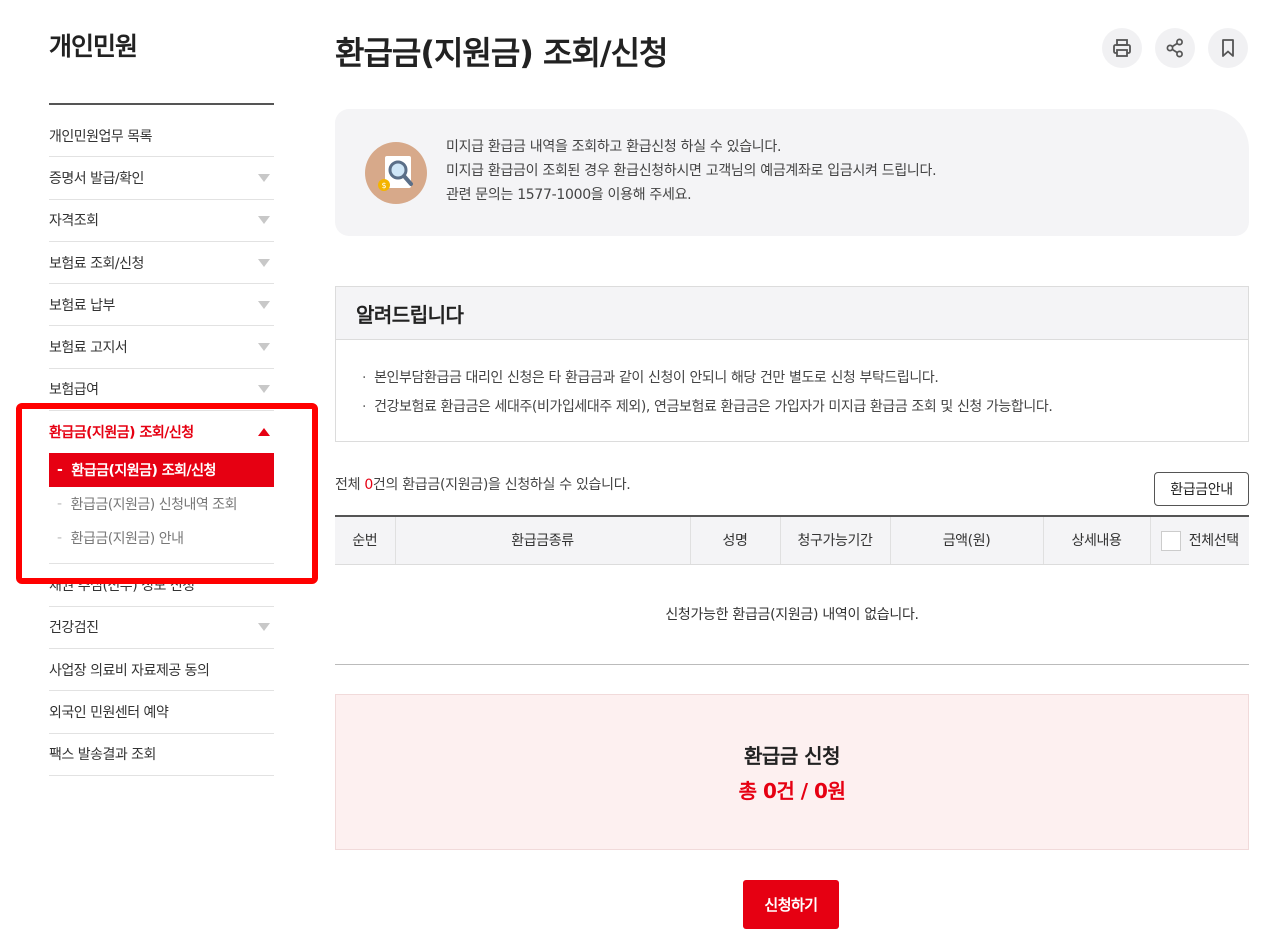  I want to click on sidebar-subitem-label: 환급금(지원금) 조회/신청, so click(143, 471).